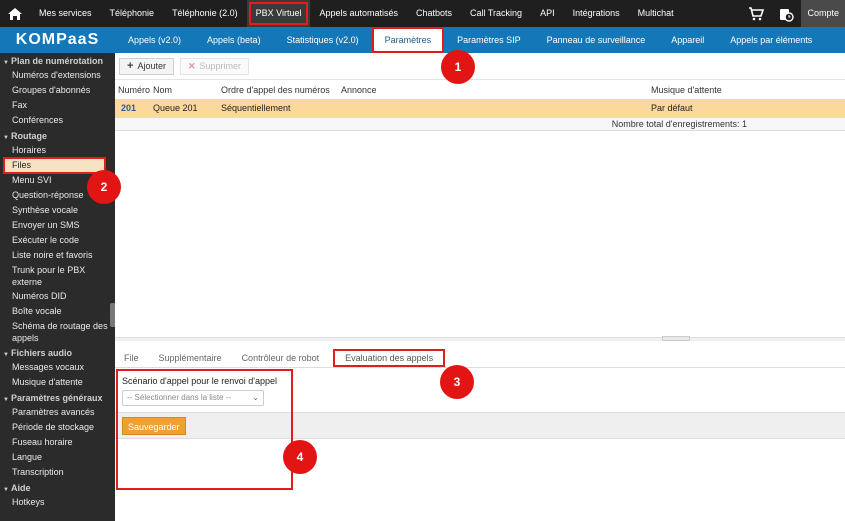  What do you see at coordinates (131, 358) in the screenshot?
I see `tab-file: File` at bounding box center [131, 358].